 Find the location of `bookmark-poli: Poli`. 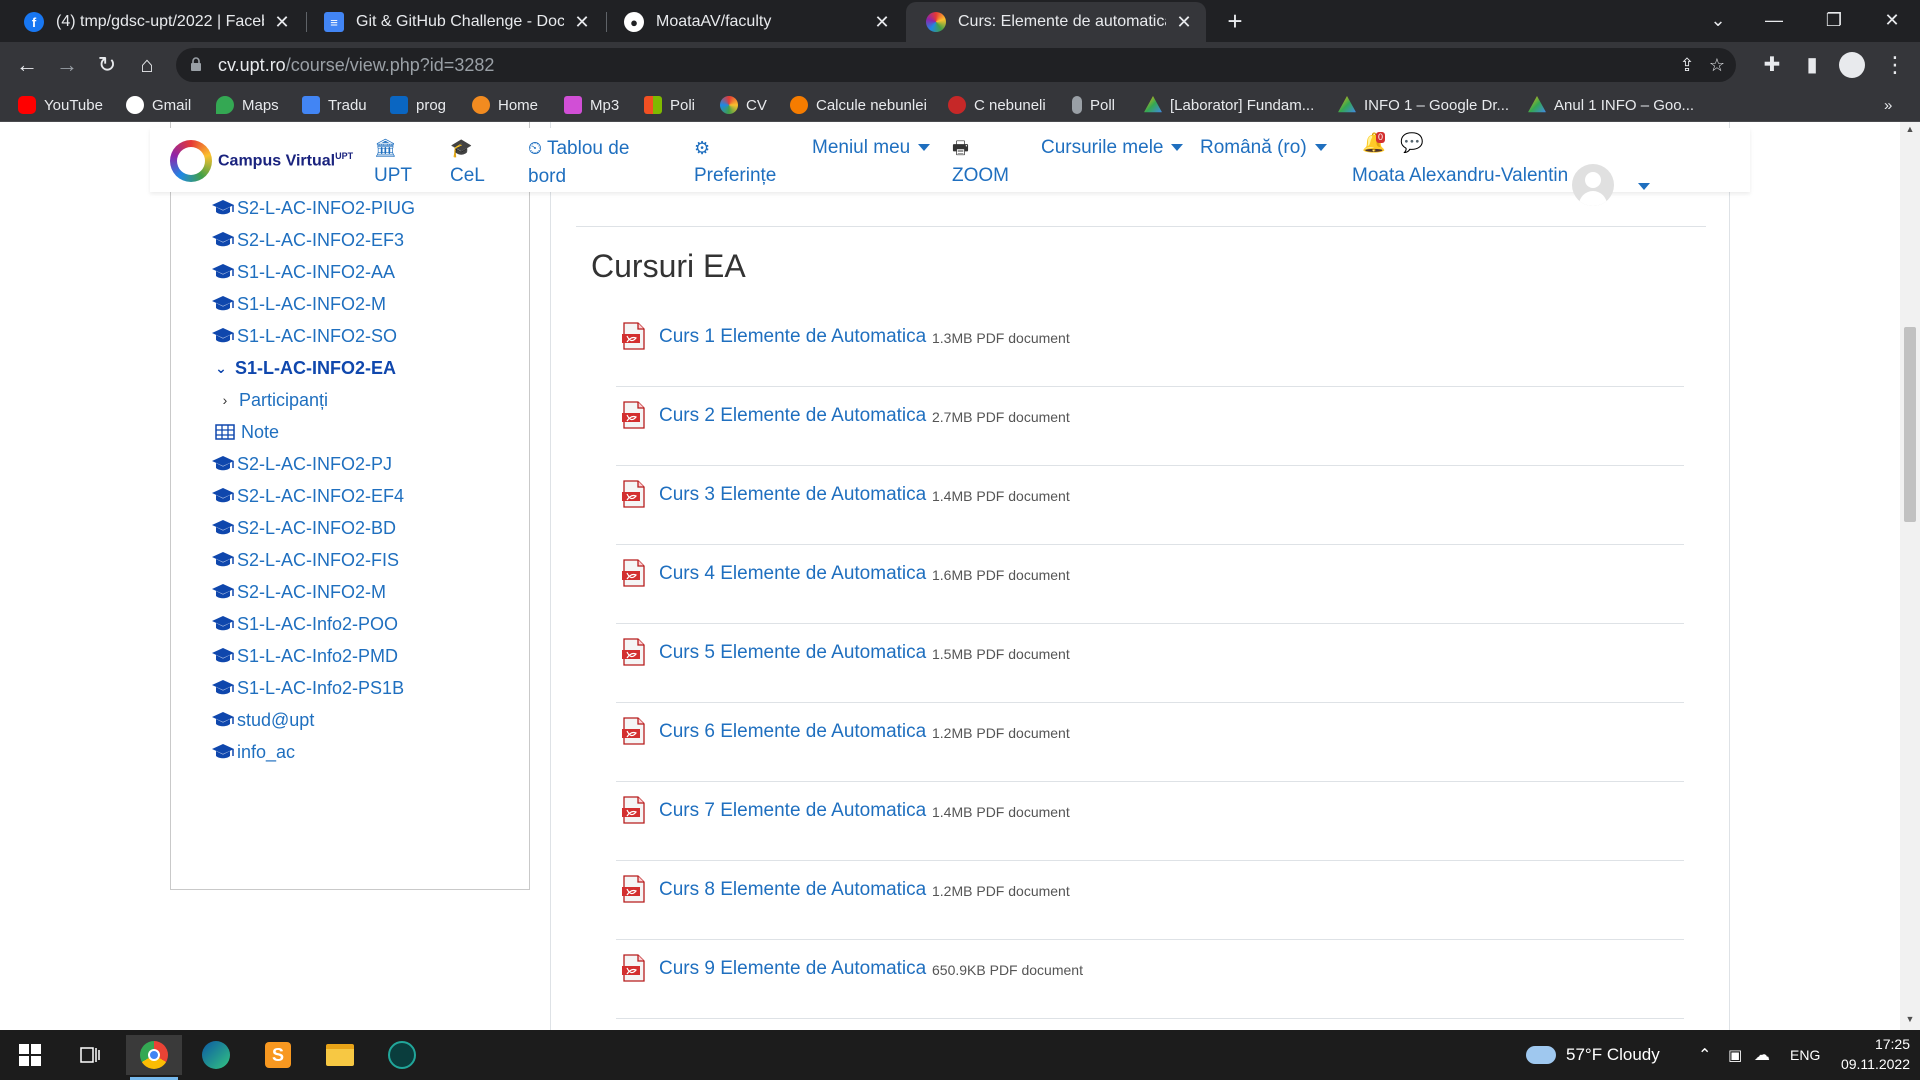

bookmark-poli: Poli is located at coordinates (669, 105).